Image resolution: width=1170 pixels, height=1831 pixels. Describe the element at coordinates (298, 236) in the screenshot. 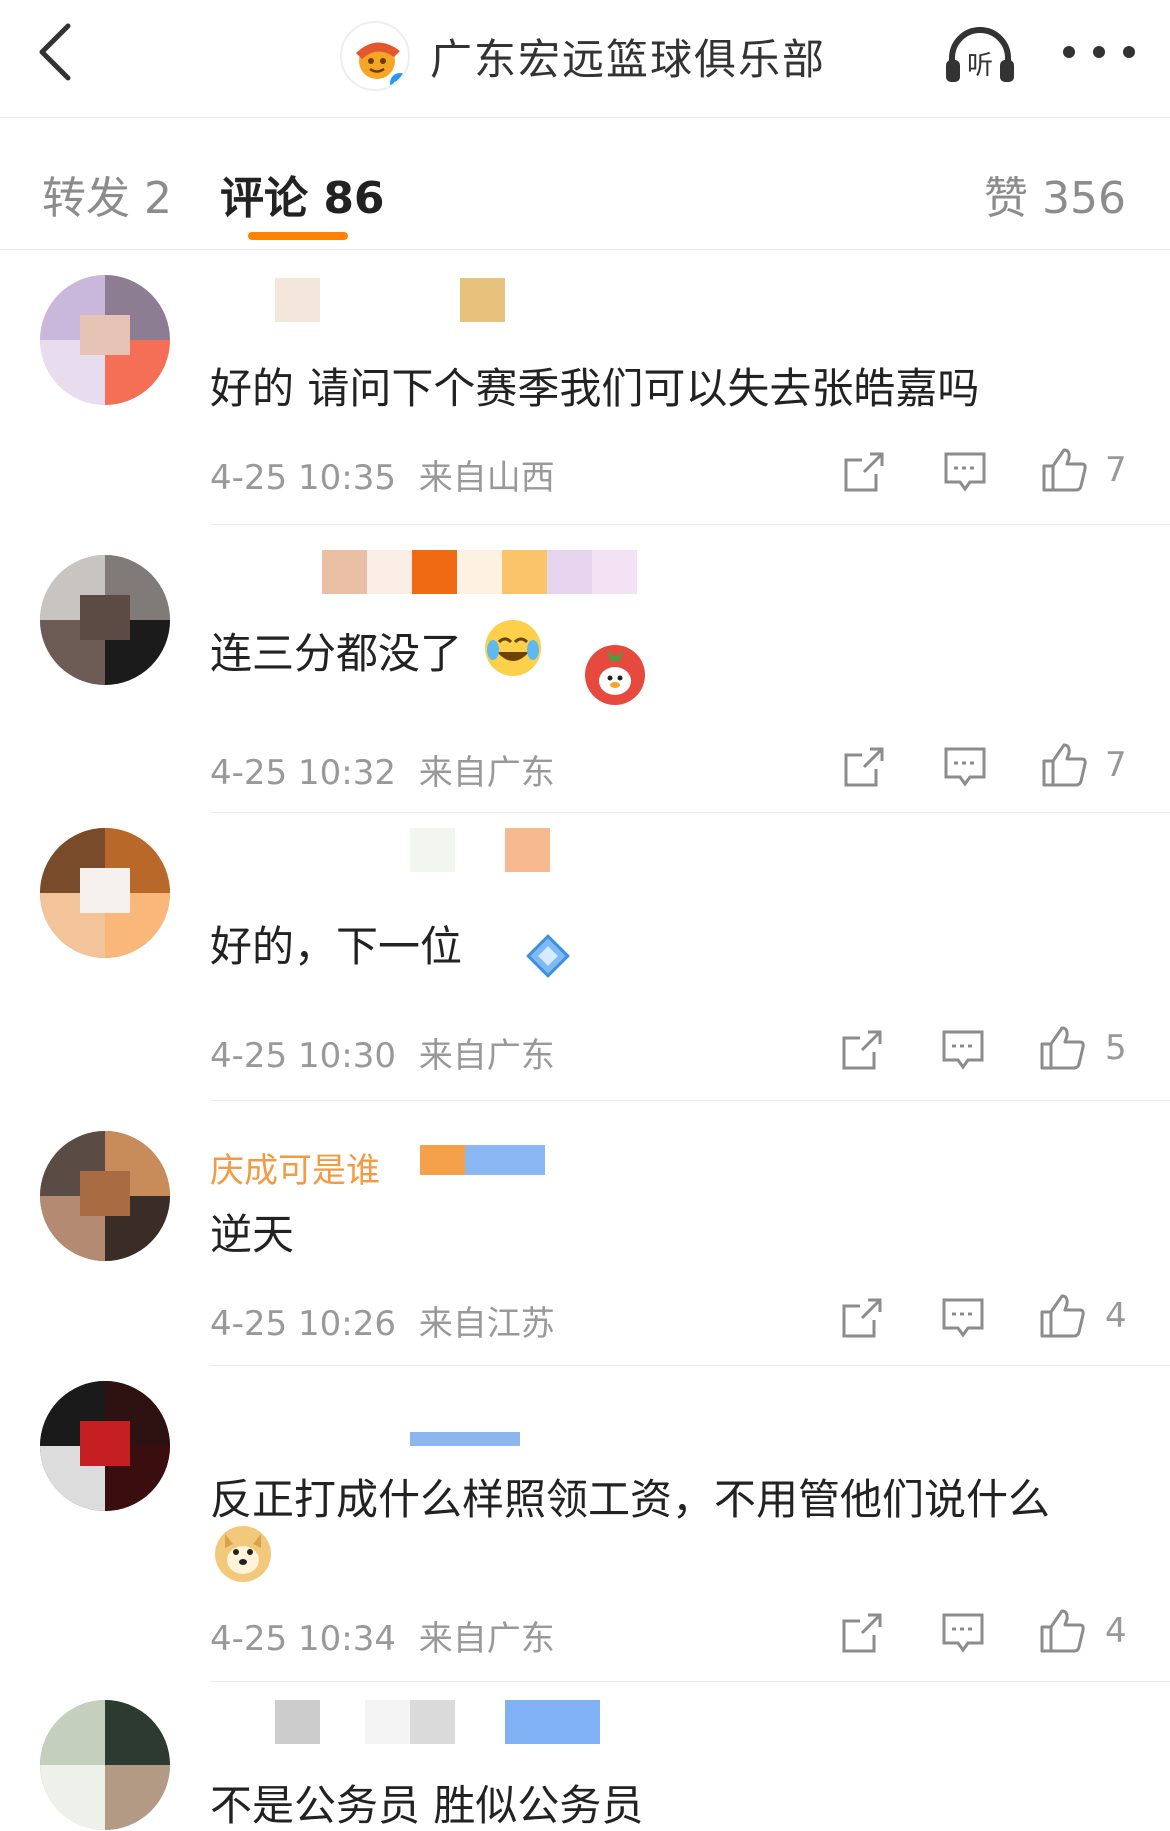

I see `active-tab-indicator` at that location.